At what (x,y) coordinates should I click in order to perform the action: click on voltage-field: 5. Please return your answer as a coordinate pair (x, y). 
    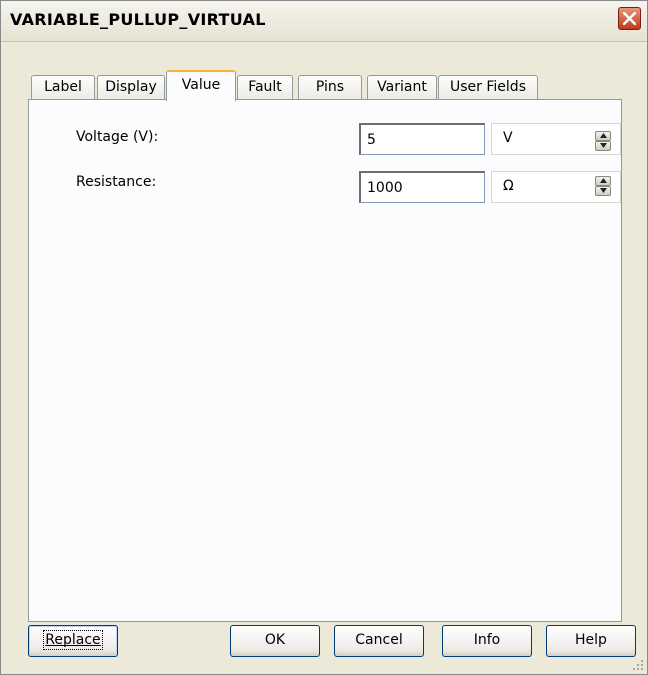
    Looking at the image, I should click on (422, 139).